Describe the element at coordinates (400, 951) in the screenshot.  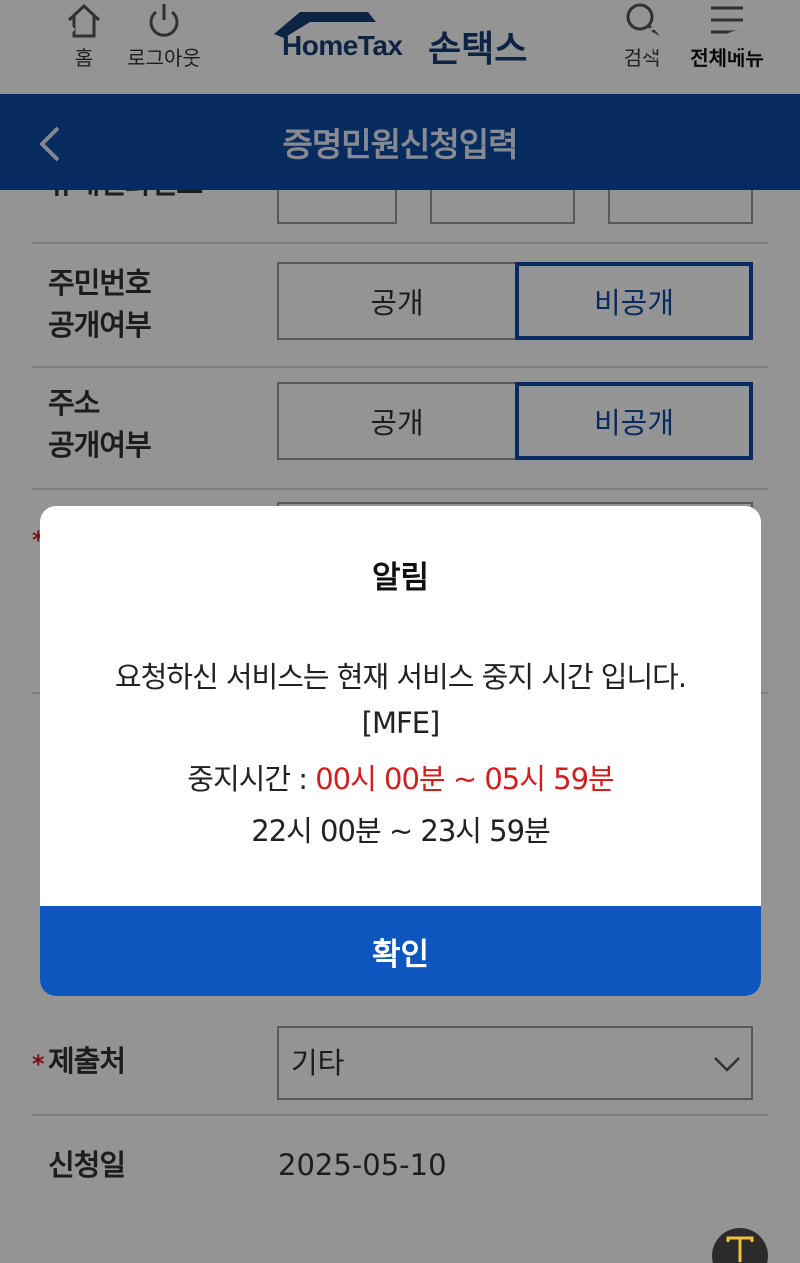
I see `confirm-button: 확인` at that location.